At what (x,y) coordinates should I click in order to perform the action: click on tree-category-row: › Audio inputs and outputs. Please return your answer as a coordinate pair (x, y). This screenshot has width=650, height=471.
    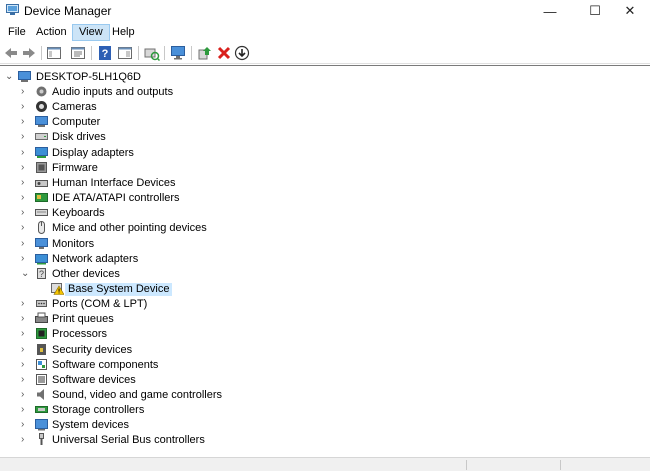
    Looking at the image, I should click on (325, 92).